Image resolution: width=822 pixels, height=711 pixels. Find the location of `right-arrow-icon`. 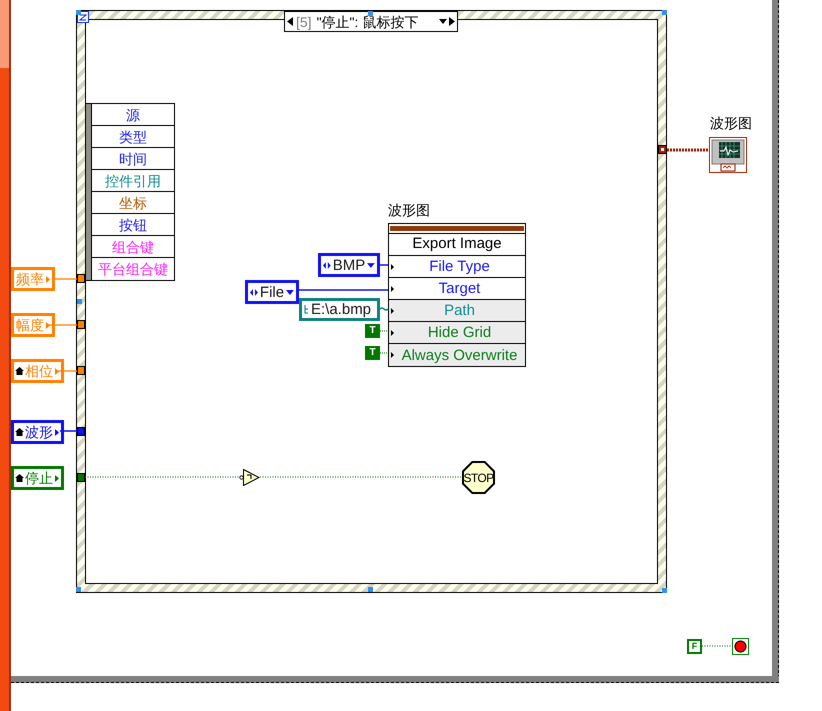

right-arrow-icon is located at coordinates (452, 21).